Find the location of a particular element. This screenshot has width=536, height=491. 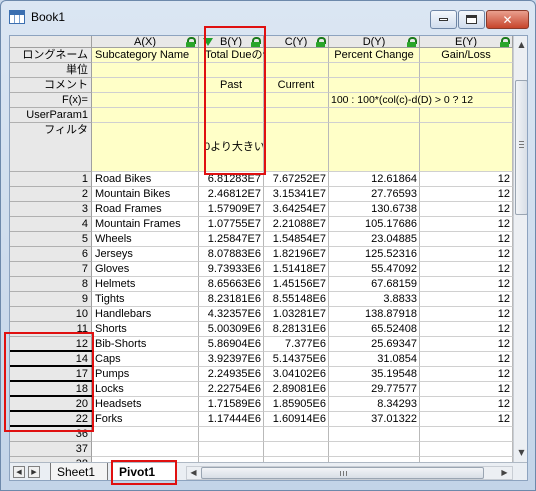

row-index: 4 is located at coordinates (51, 224).